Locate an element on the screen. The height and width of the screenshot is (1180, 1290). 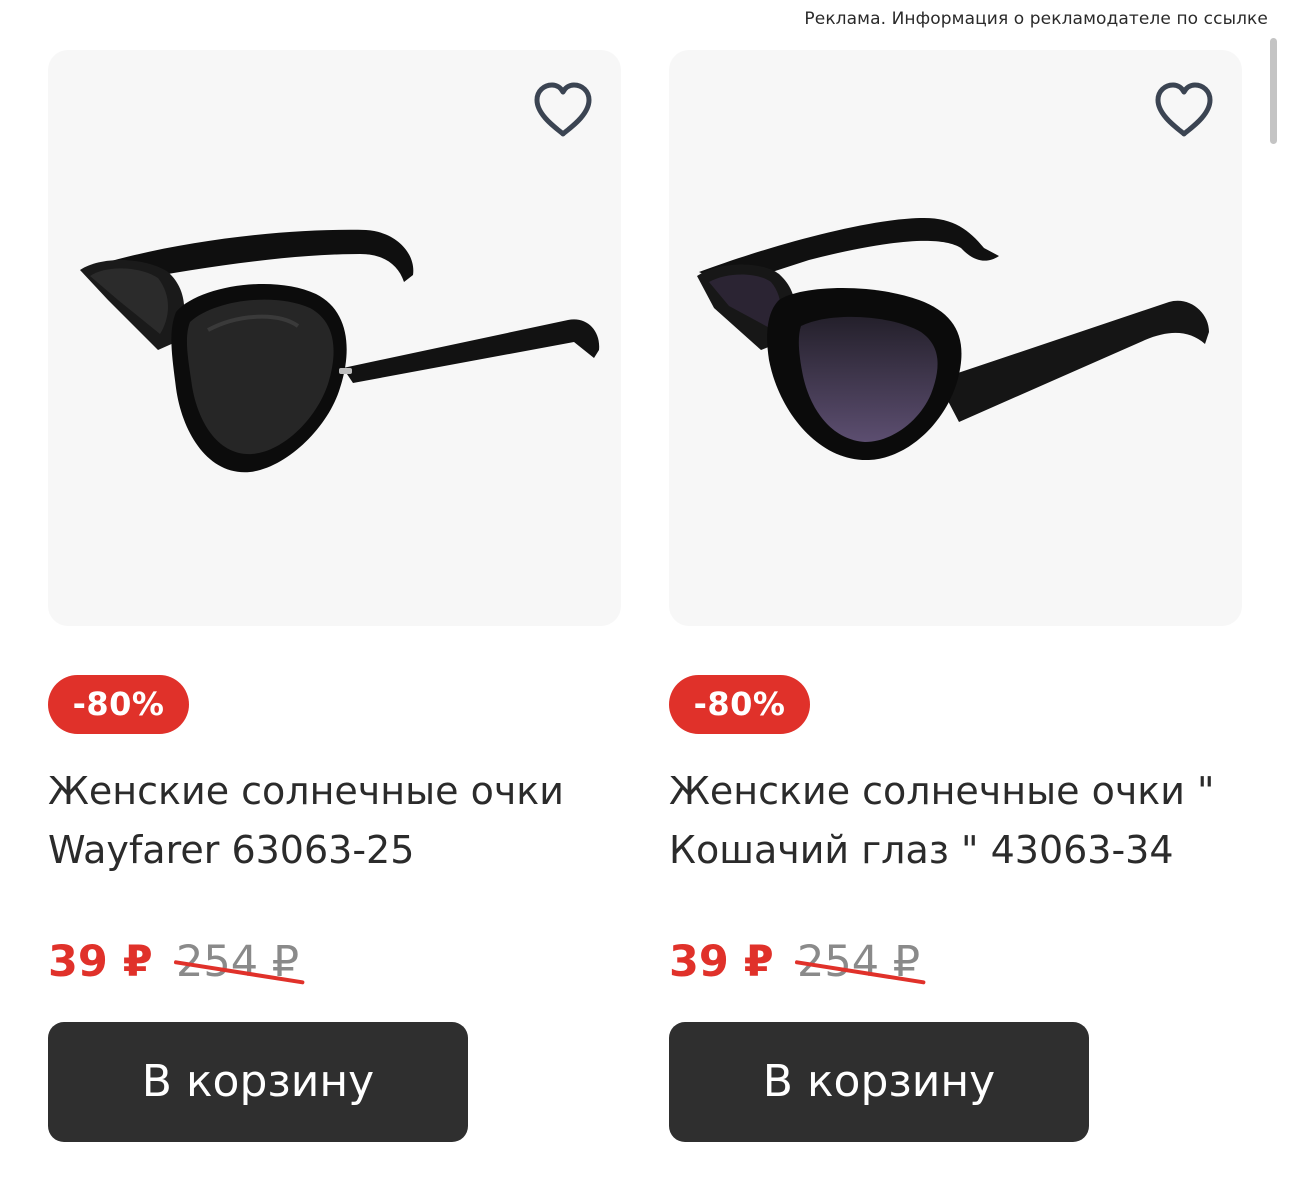
product-title-line2: Кошачий глаз " 43063-34 is located at coordinates (921, 850).